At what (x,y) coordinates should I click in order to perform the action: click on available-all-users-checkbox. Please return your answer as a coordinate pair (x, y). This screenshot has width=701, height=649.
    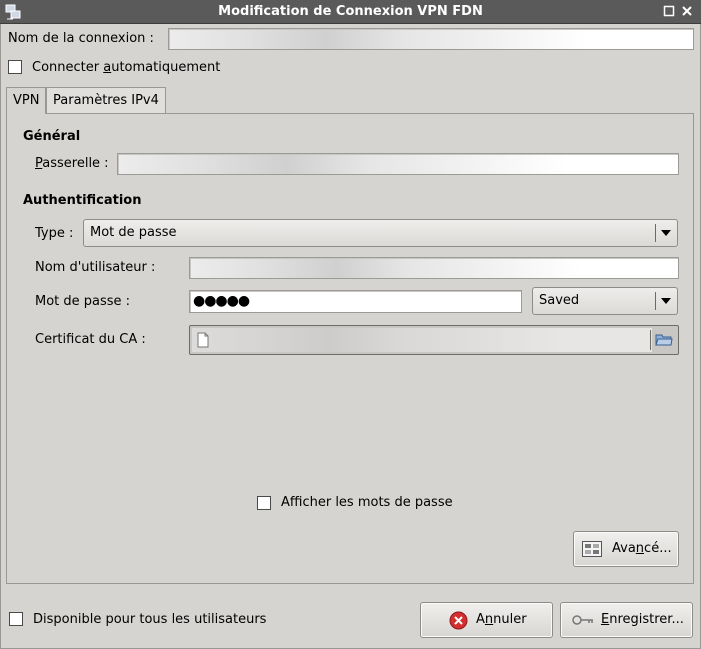
    Looking at the image, I should click on (16, 619).